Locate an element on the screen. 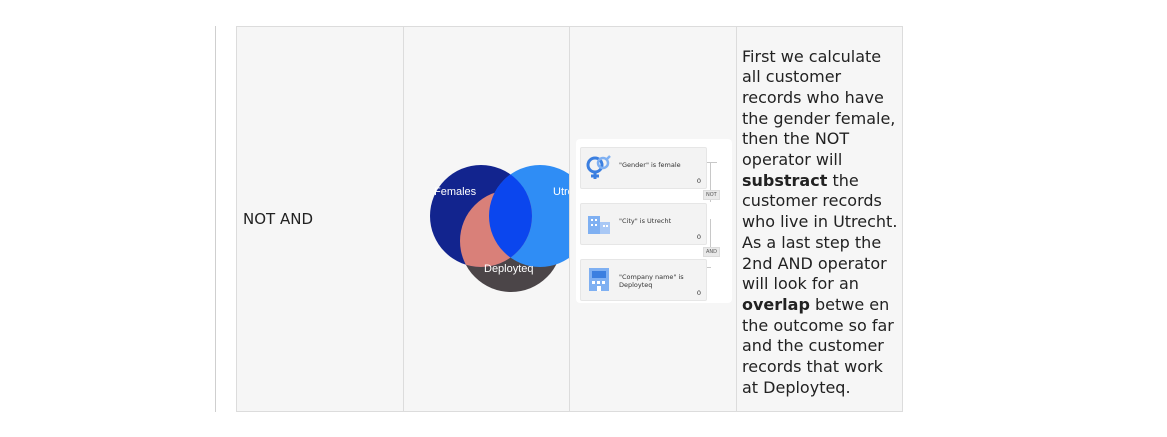 The image size is (1167, 437). rule-text: "City" is is located at coordinates (633, 221).